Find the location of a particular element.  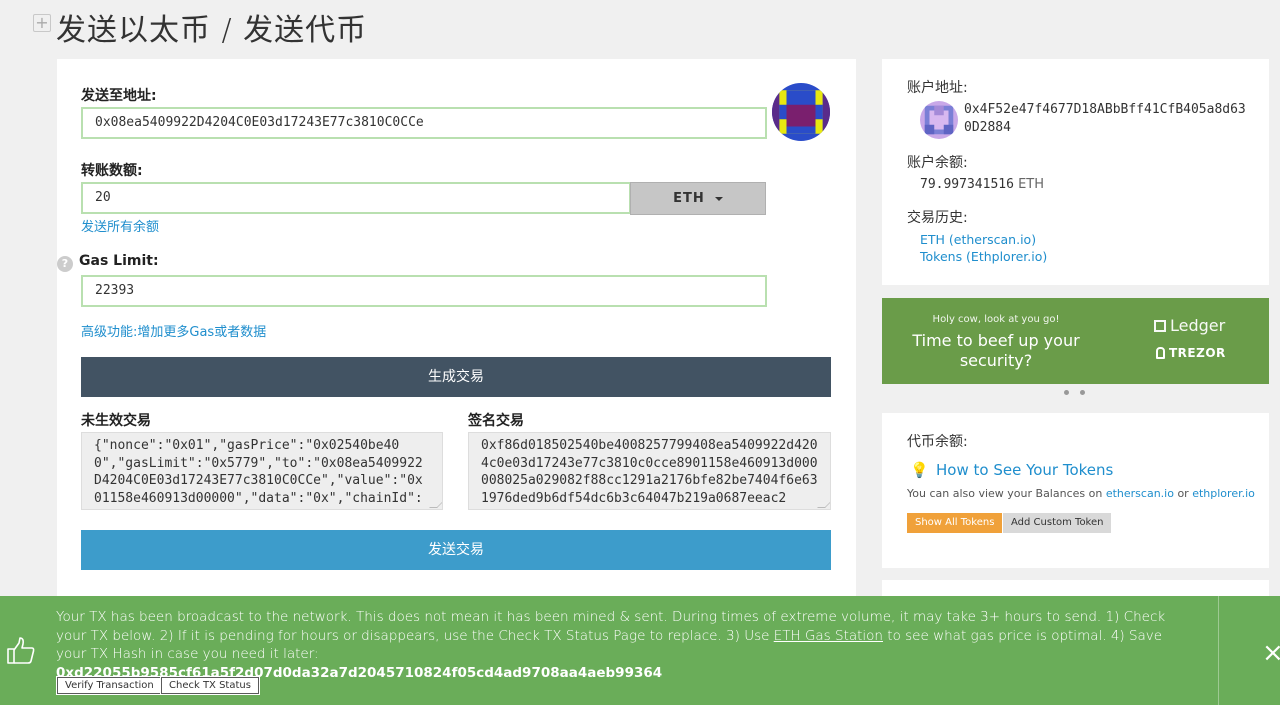

ethplorer-link: ethplorer.io is located at coordinates (1223, 493).